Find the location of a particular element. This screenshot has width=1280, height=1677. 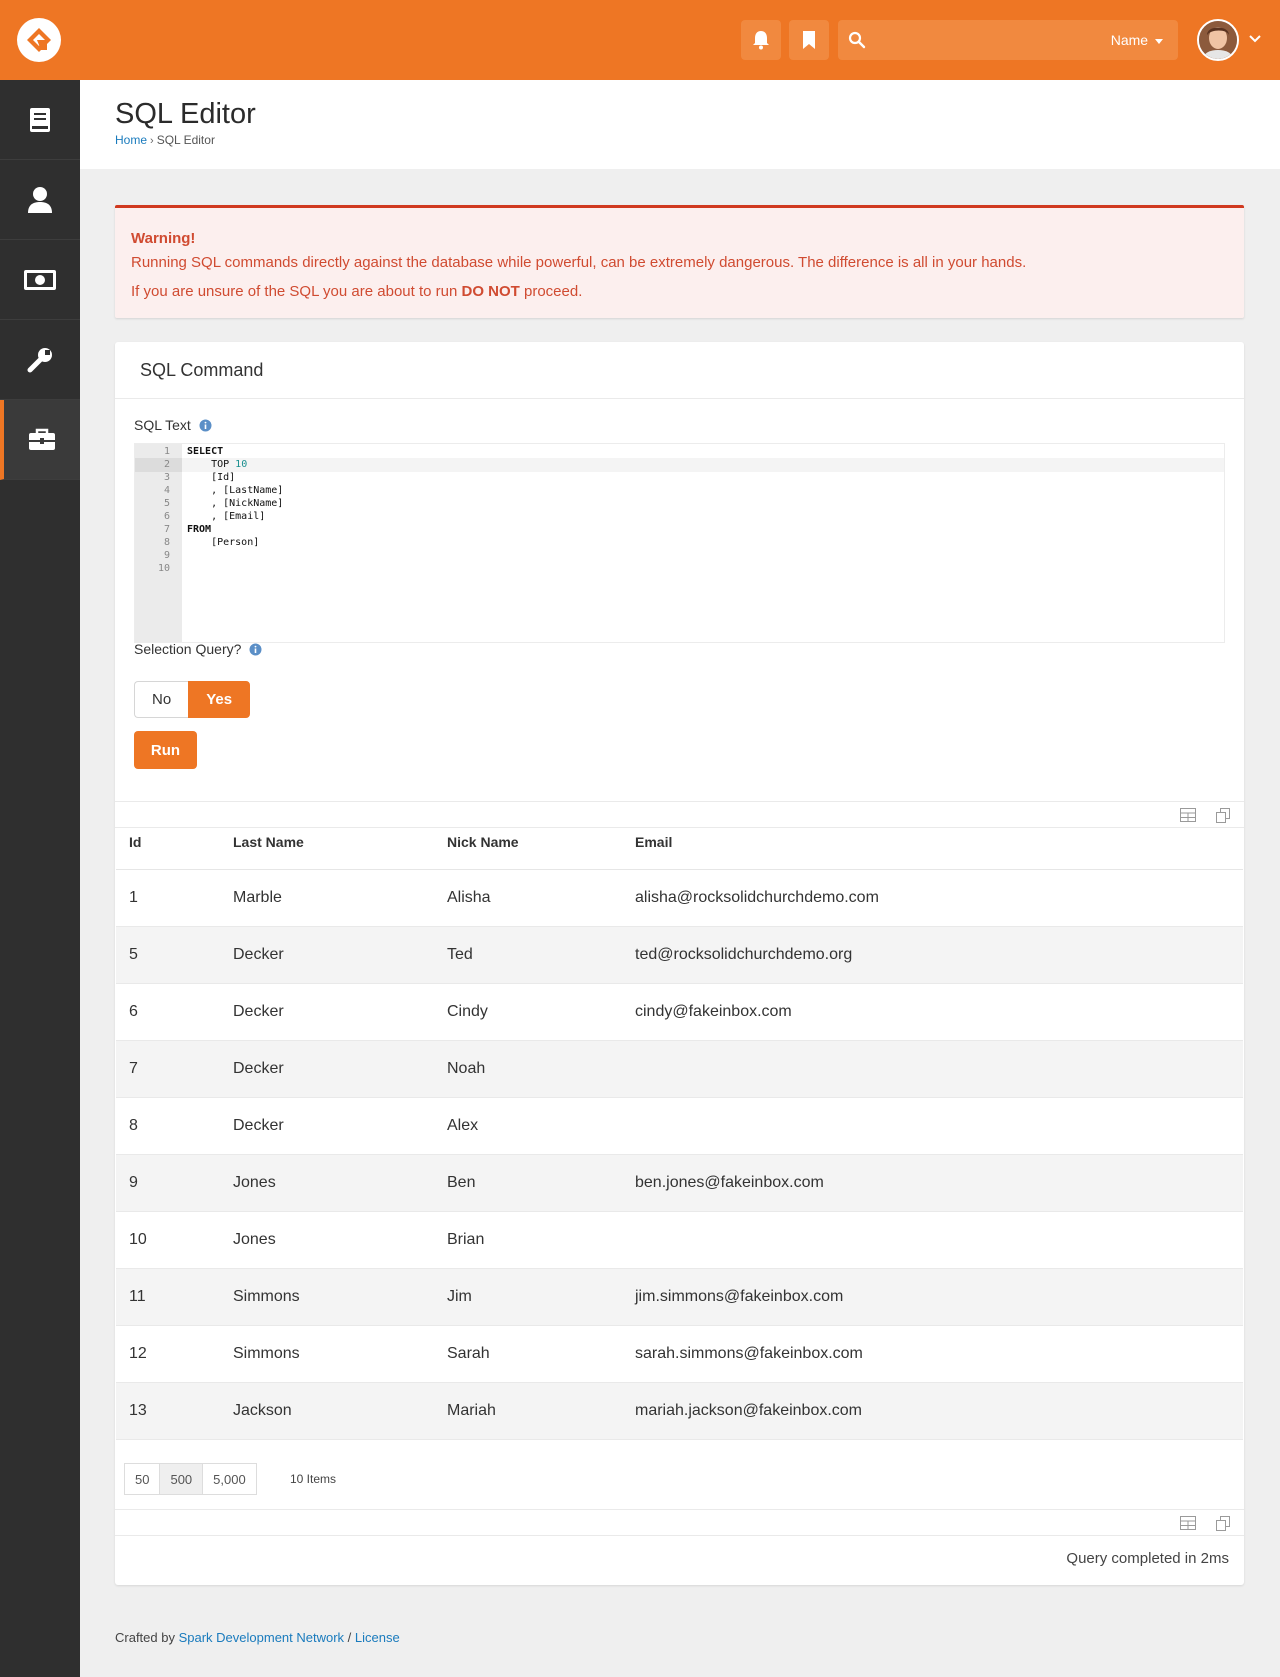

sidebar-item-people is located at coordinates (40, 200).